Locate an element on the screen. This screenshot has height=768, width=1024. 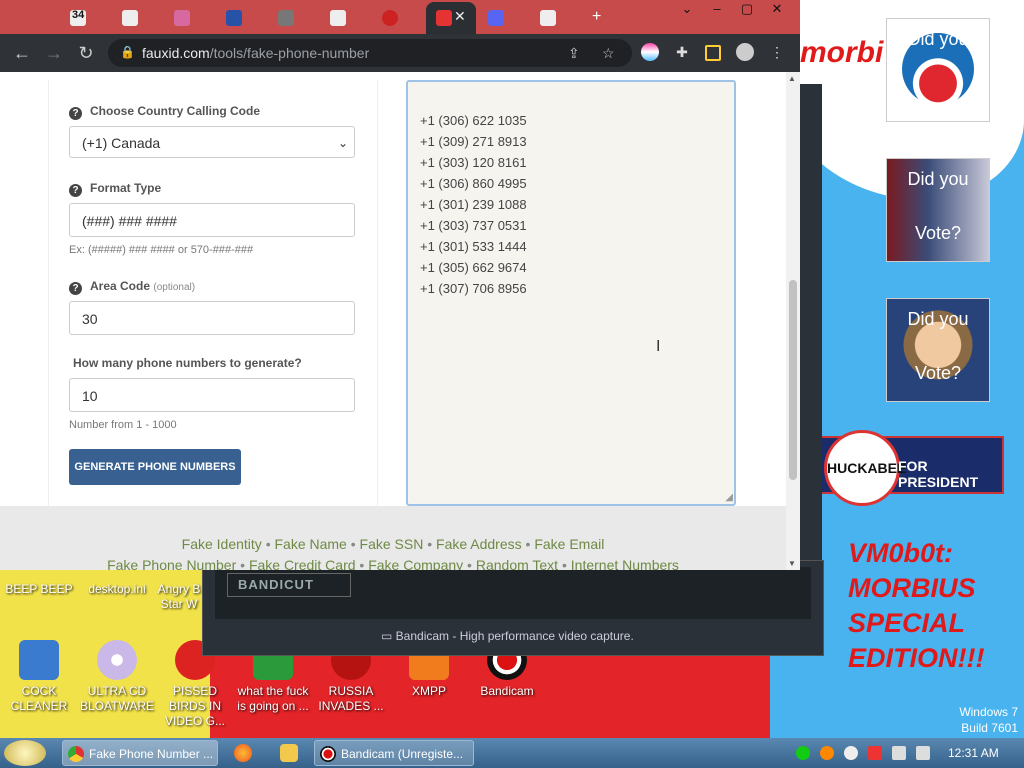
desktop-icon-desktop-ini: desktop.ini is located at coordinates (117, 589).